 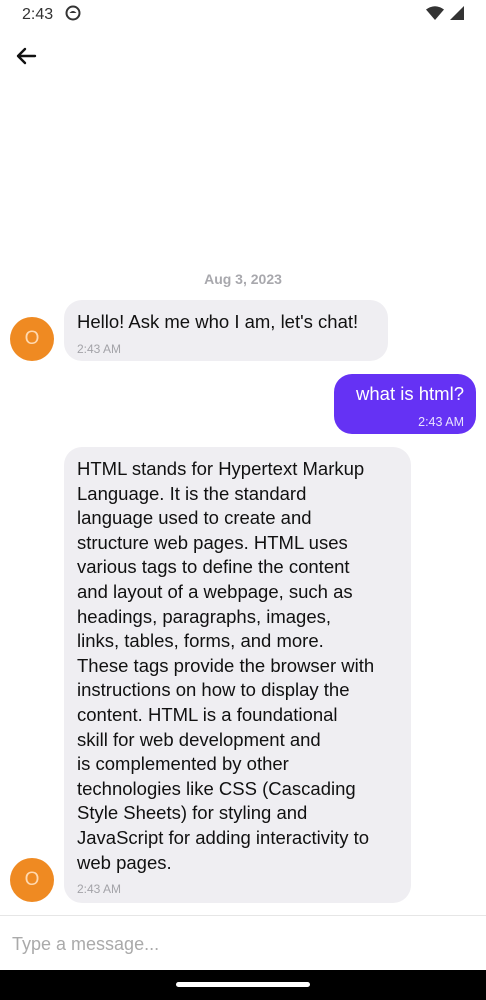 I want to click on system-nav-bar, so click(x=243, y=985).